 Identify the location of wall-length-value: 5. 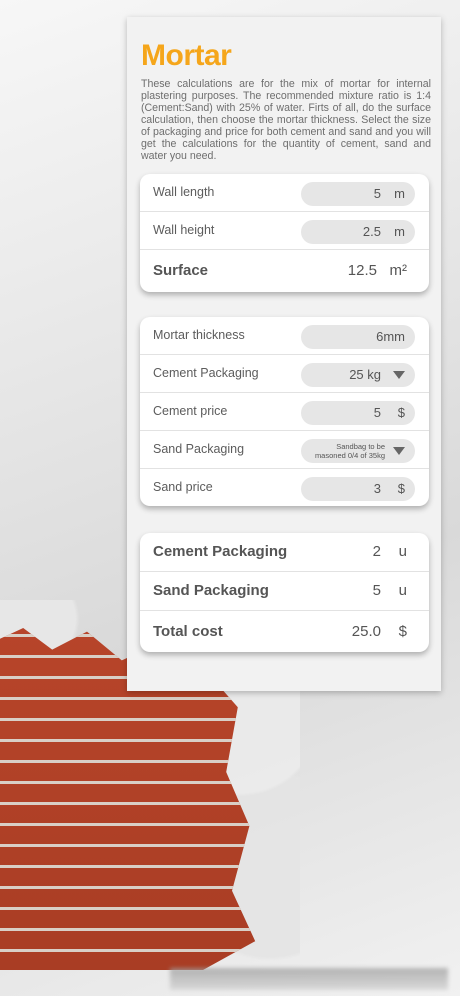
(377, 193).